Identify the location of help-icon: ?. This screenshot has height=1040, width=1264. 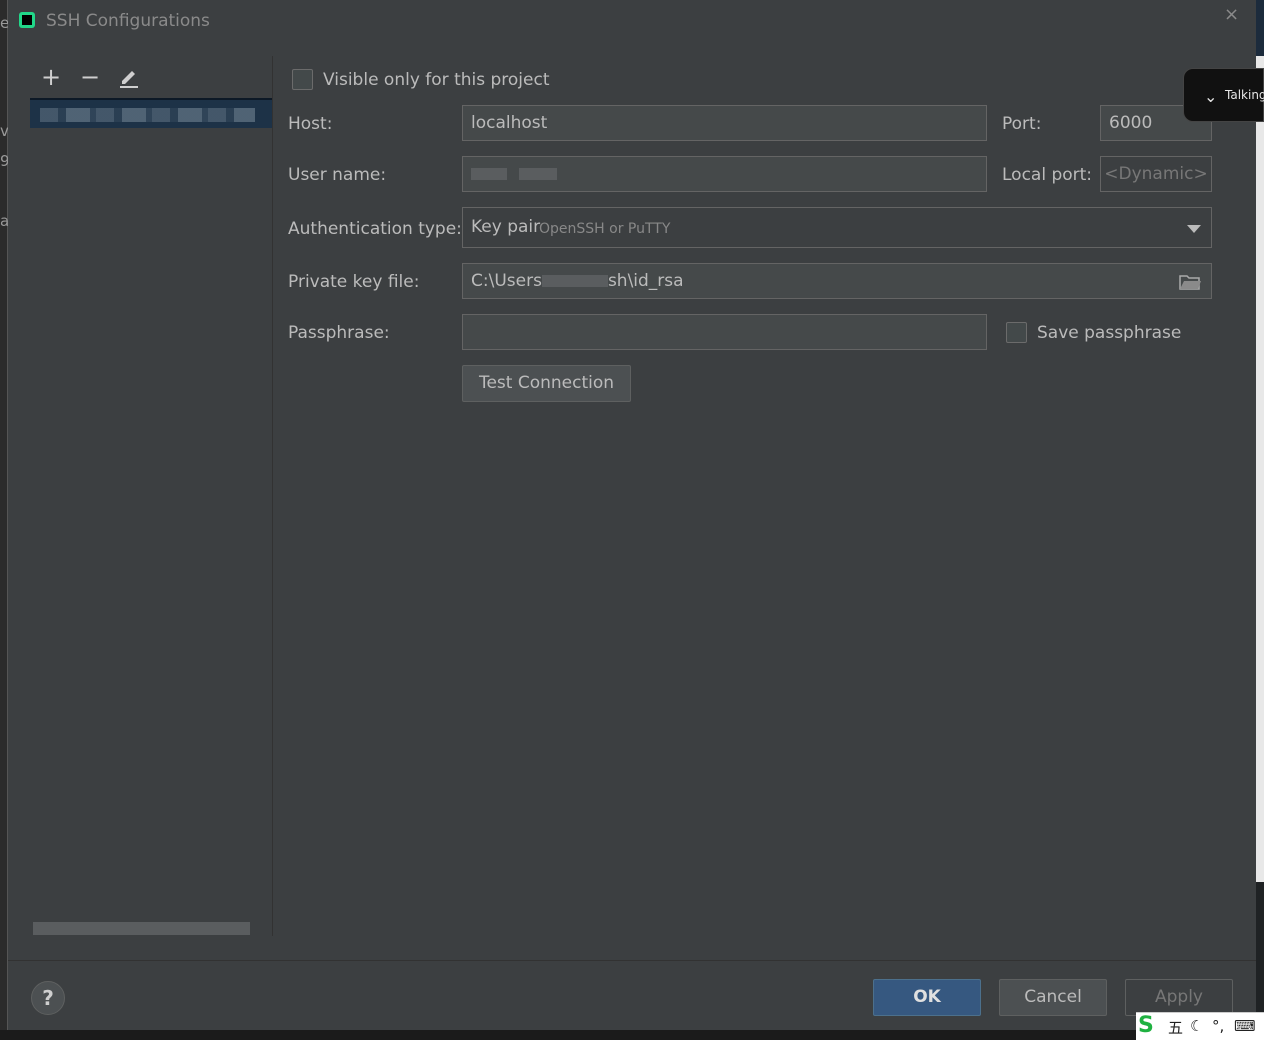
(48, 998).